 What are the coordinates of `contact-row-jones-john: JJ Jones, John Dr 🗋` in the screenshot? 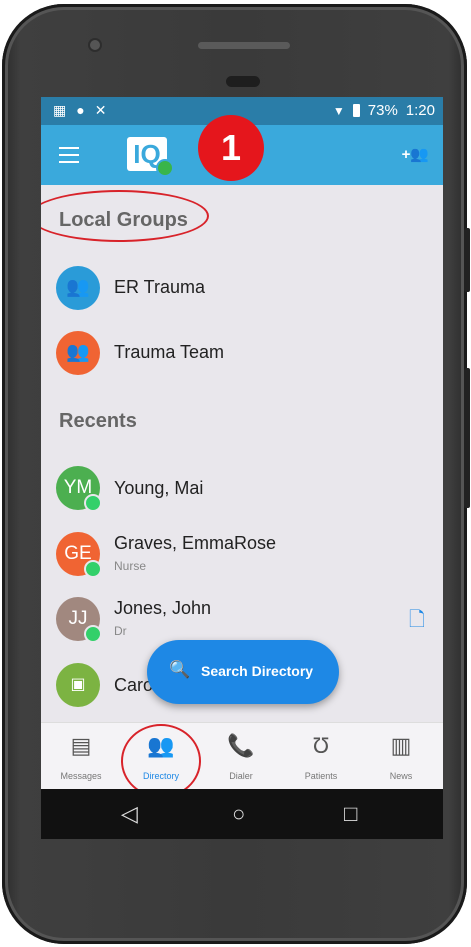 It's located at (242, 619).